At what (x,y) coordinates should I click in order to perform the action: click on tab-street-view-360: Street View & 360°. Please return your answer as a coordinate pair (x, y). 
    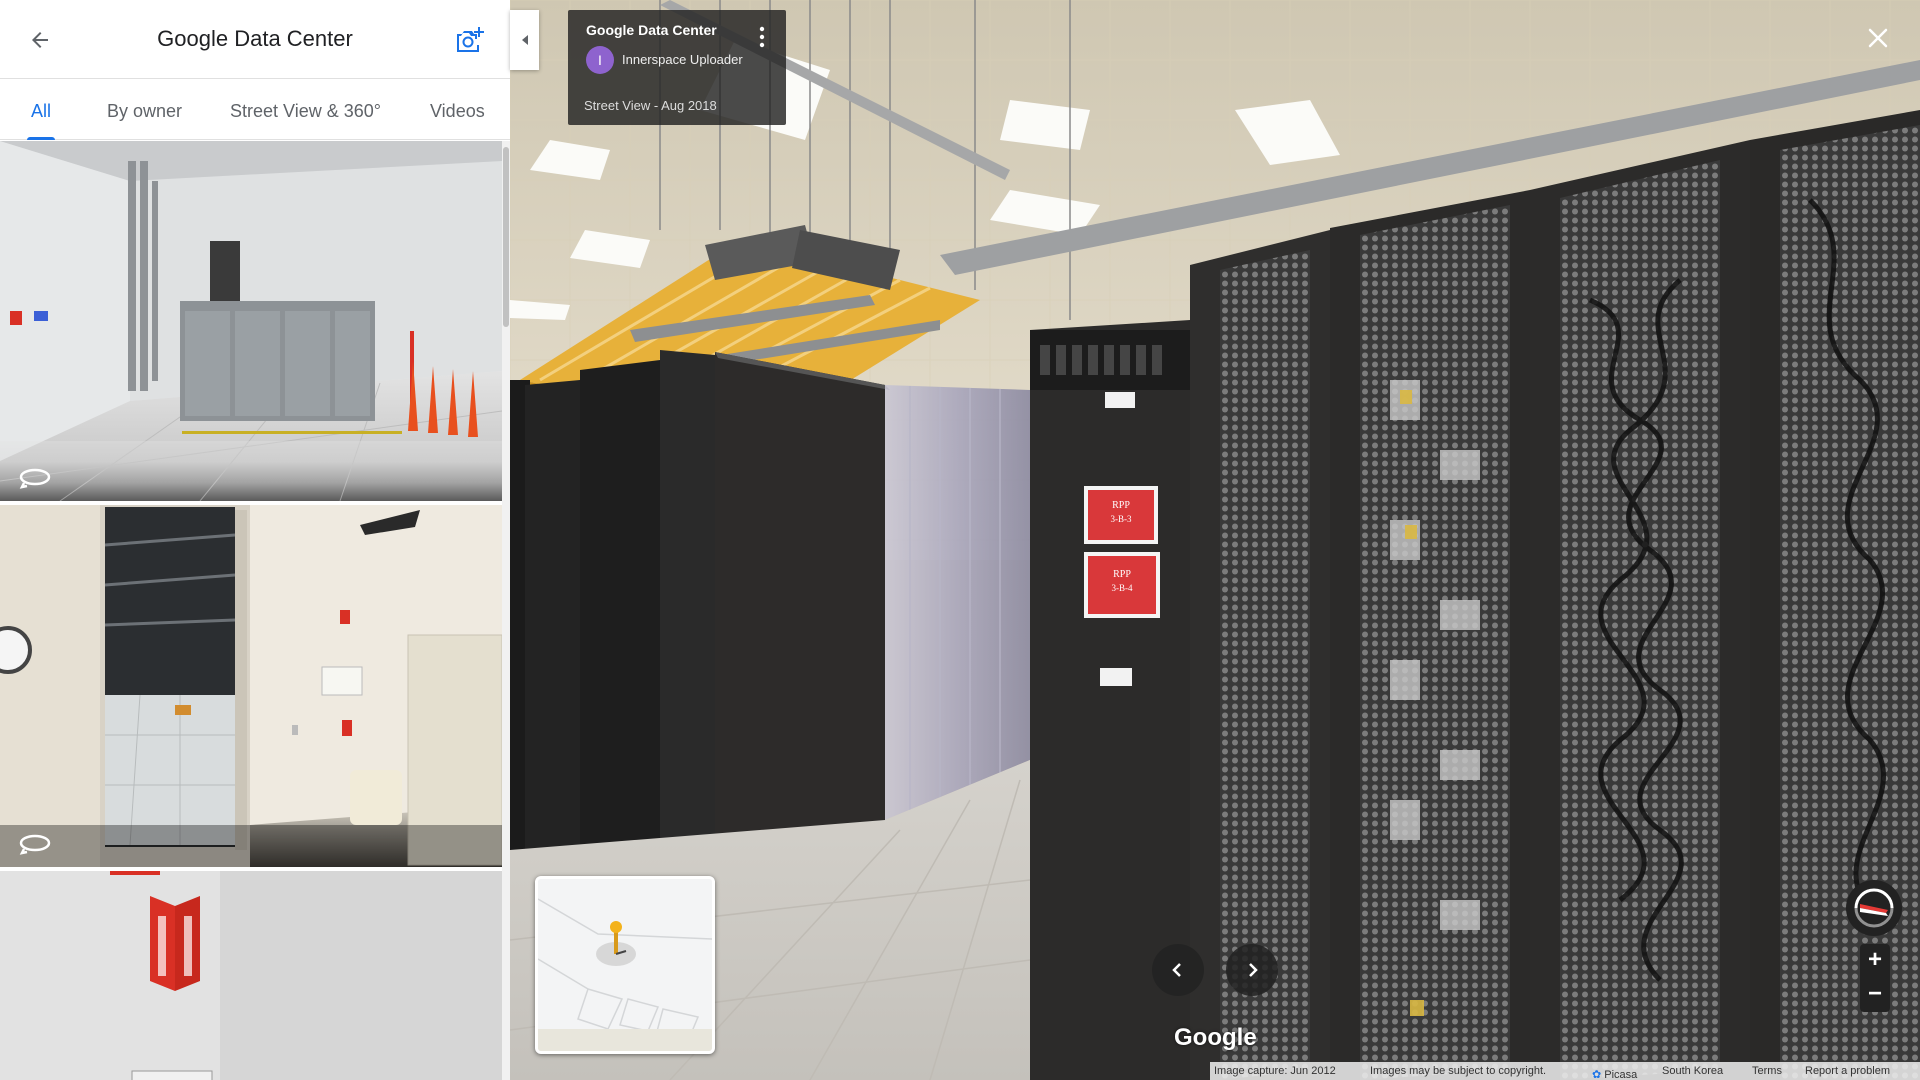
    Looking at the image, I should click on (305, 110).